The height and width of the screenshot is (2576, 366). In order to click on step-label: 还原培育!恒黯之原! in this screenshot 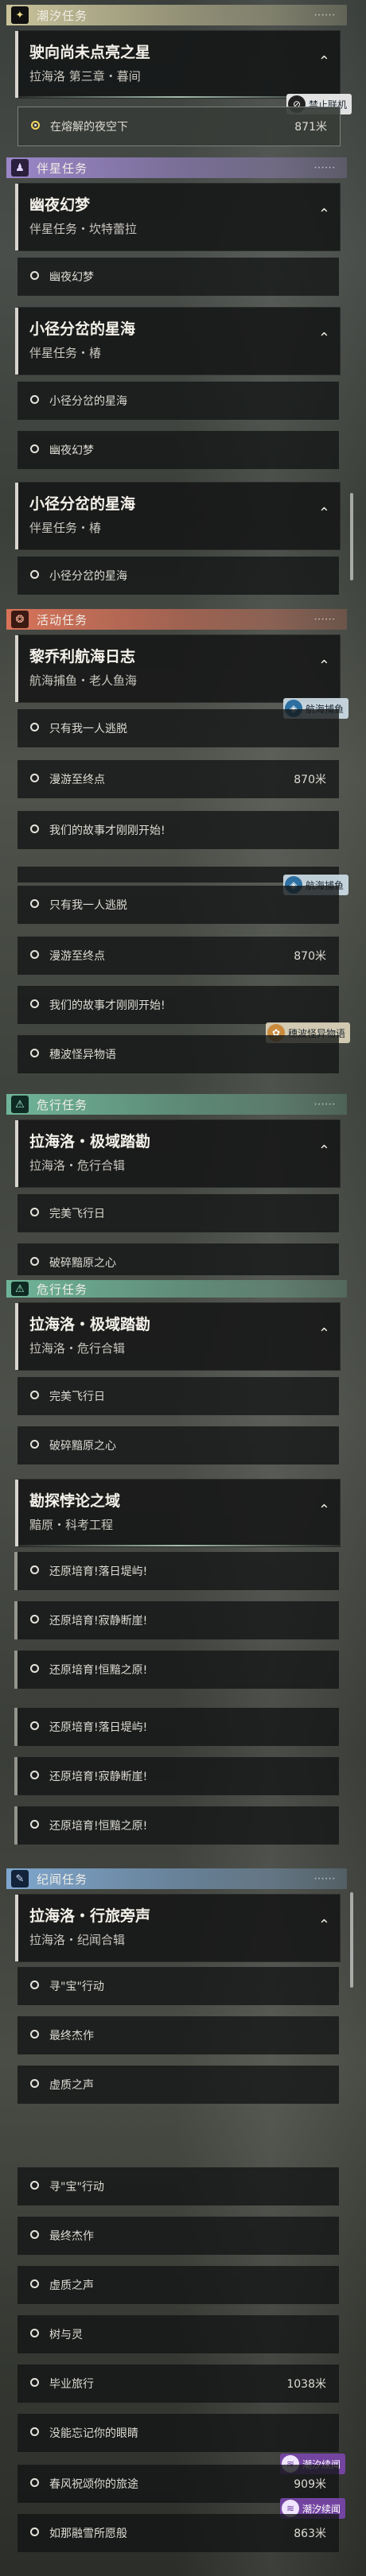, I will do `click(98, 1827)`.